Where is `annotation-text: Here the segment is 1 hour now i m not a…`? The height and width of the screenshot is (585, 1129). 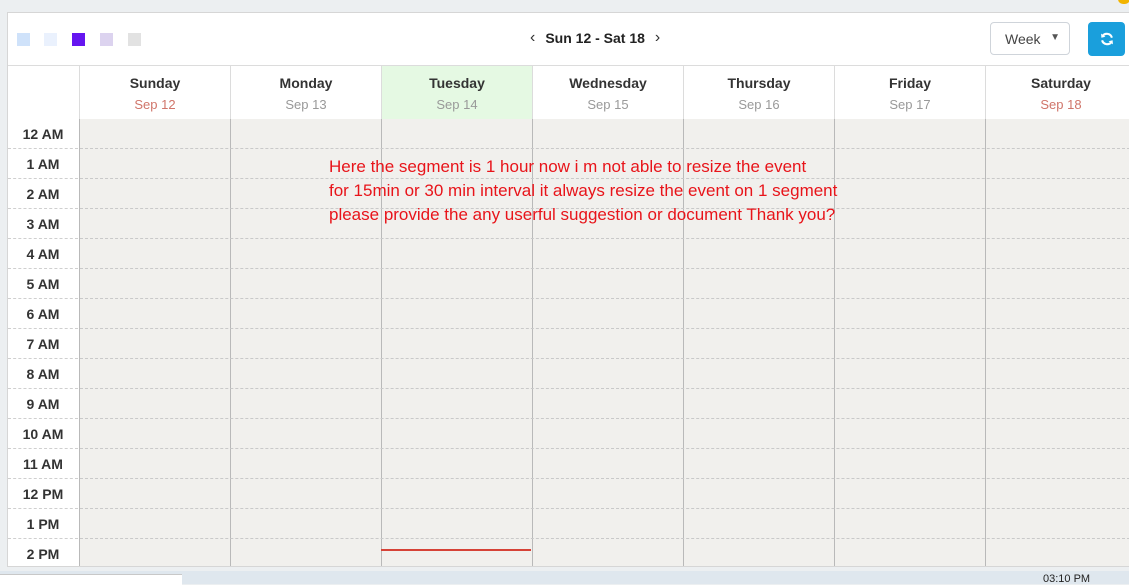
annotation-text: Here the segment is 1 hour now i m not a… is located at coordinates (583, 190).